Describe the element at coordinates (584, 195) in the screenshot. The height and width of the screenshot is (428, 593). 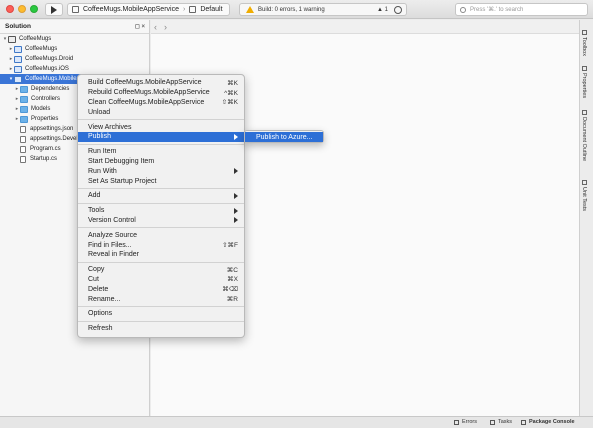
I see `unit-tests-pad-tab: Unit Tests` at that location.